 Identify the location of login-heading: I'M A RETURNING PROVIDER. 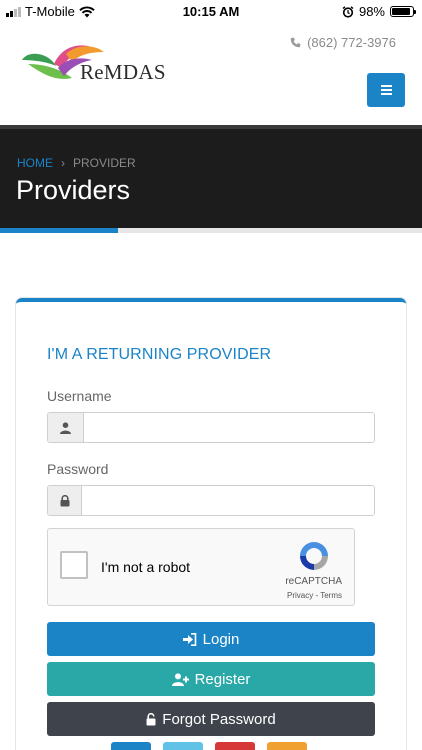
(159, 354).